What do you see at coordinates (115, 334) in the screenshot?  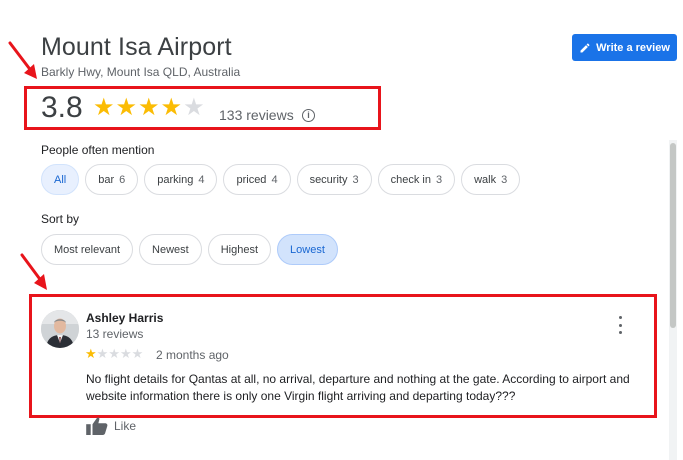 I see `reviewer-review-count: 13 reviews` at bounding box center [115, 334].